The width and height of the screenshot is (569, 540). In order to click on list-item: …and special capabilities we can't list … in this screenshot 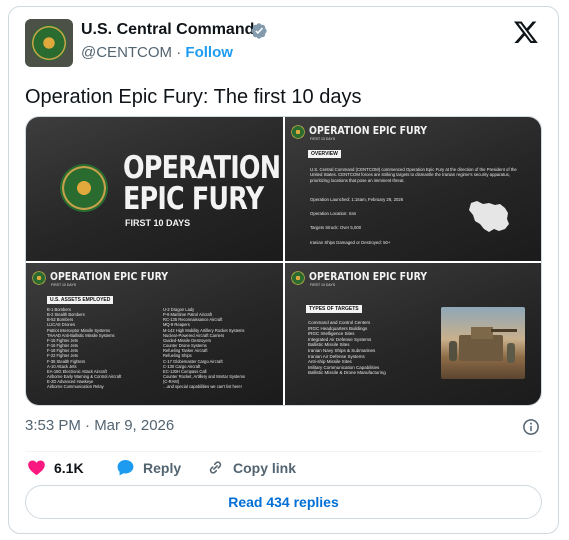, I will do `click(202, 387)`.